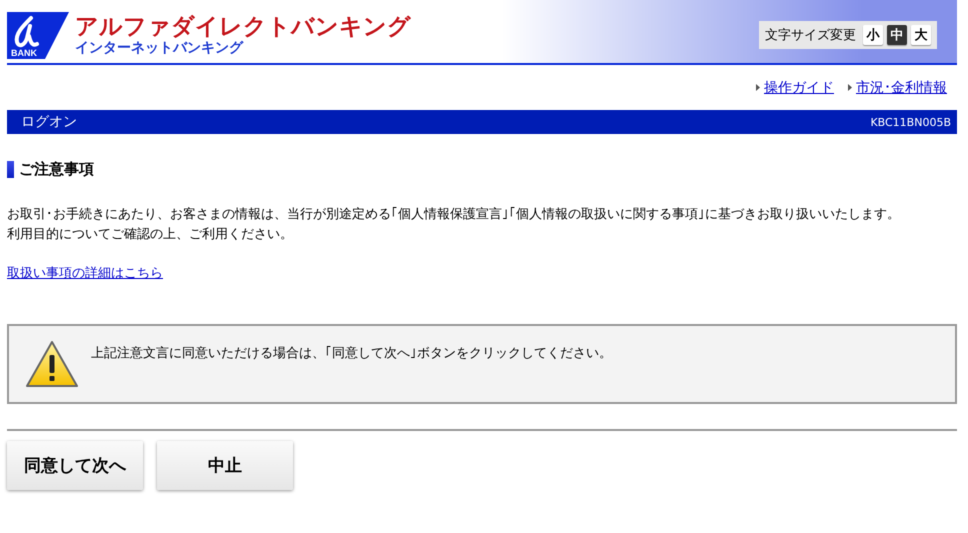  What do you see at coordinates (810, 35) in the screenshot?
I see `font-size-label: 文字サイズ変更` at bounding box center [810, 35].